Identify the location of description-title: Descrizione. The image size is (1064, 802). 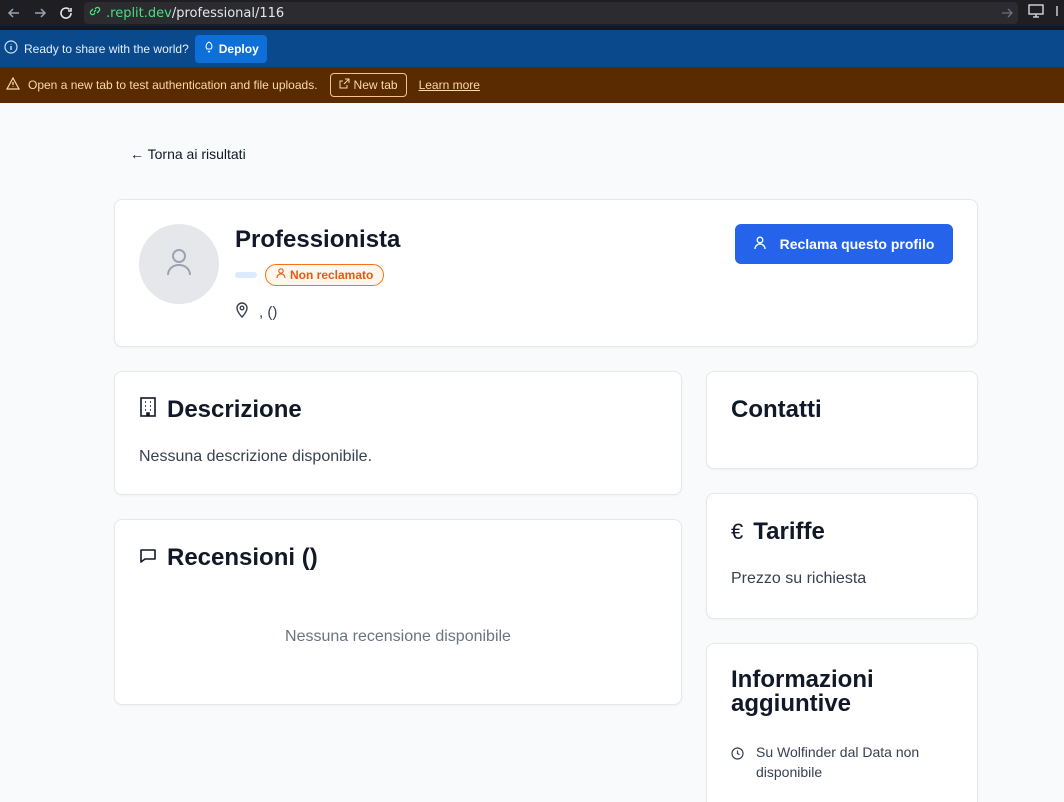
(234, 409).